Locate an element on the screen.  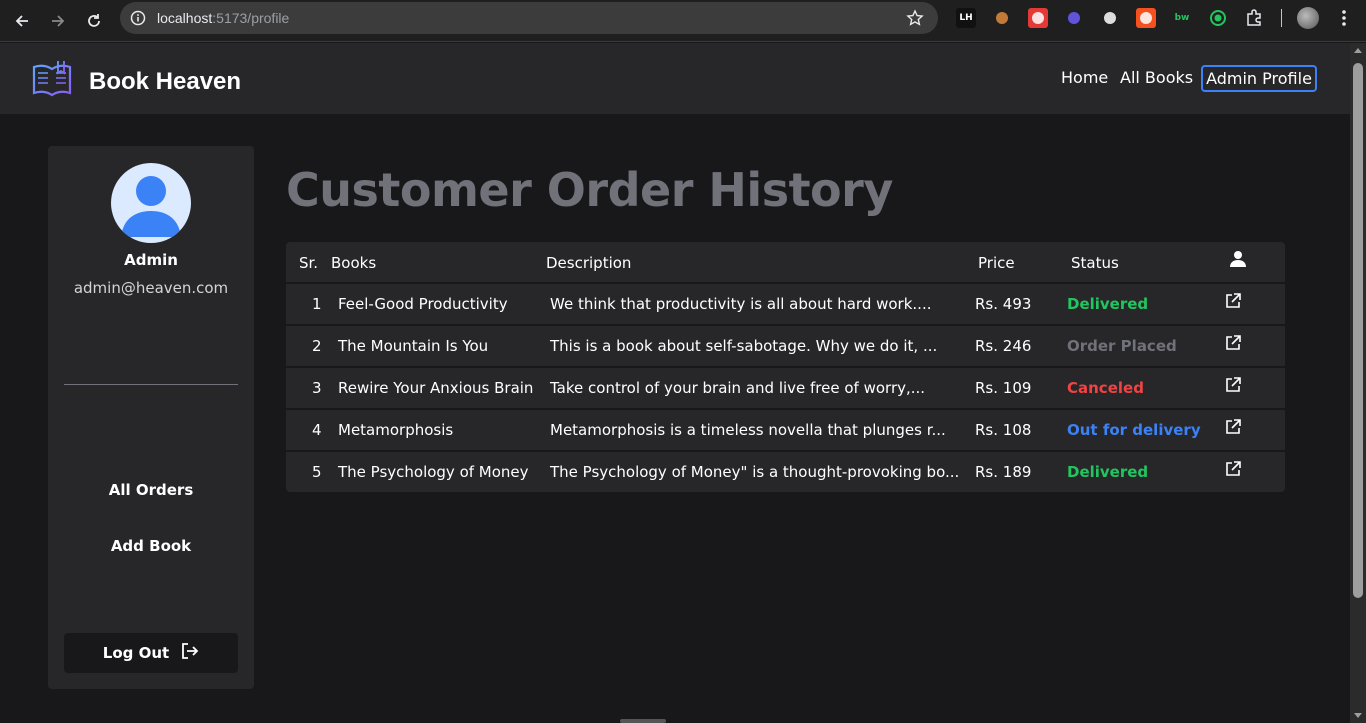
browser-toolbar: localhost:5173/profile LH bw is located at coordinates (683, 21).